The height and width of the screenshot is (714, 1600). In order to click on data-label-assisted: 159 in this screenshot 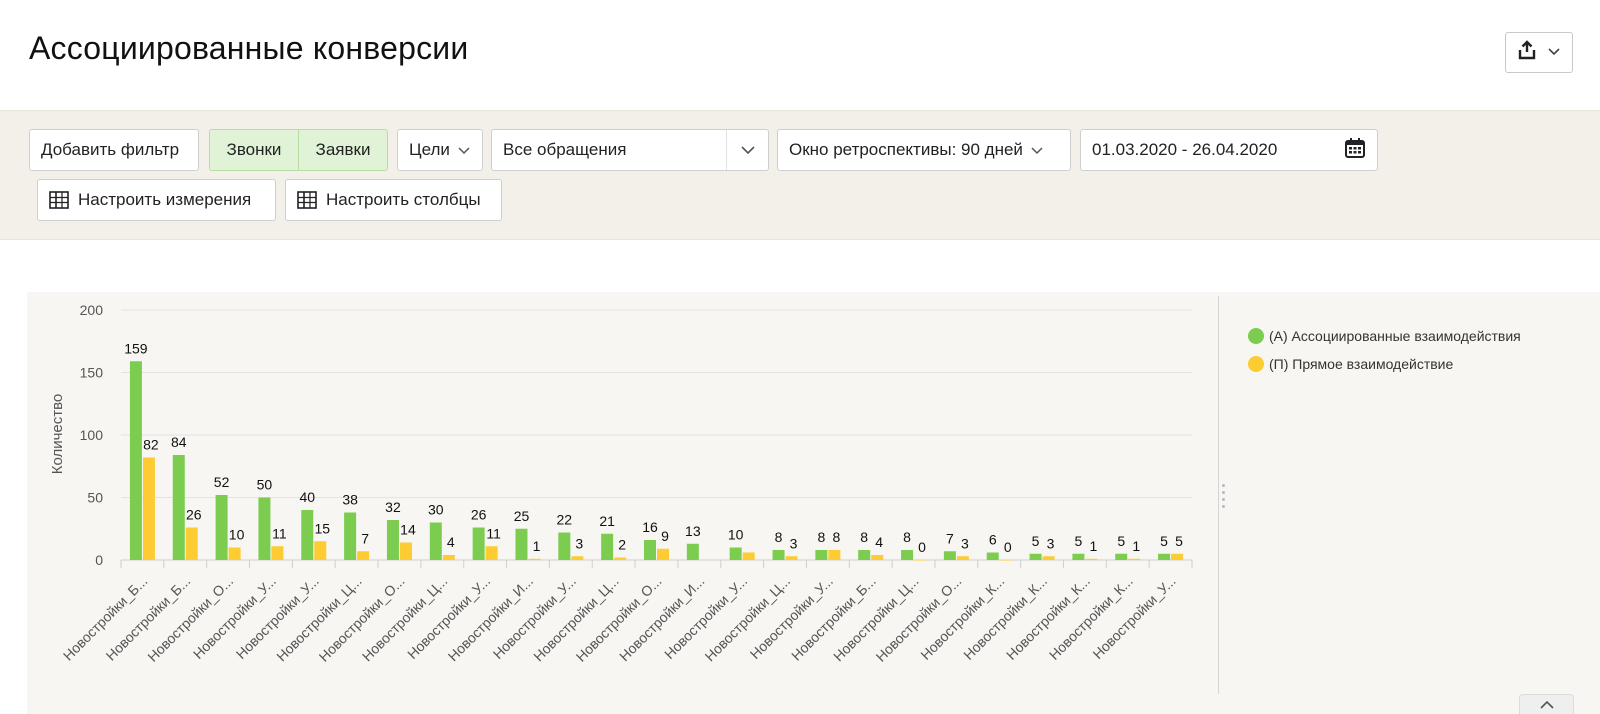, I will do `click(136, 348)`.